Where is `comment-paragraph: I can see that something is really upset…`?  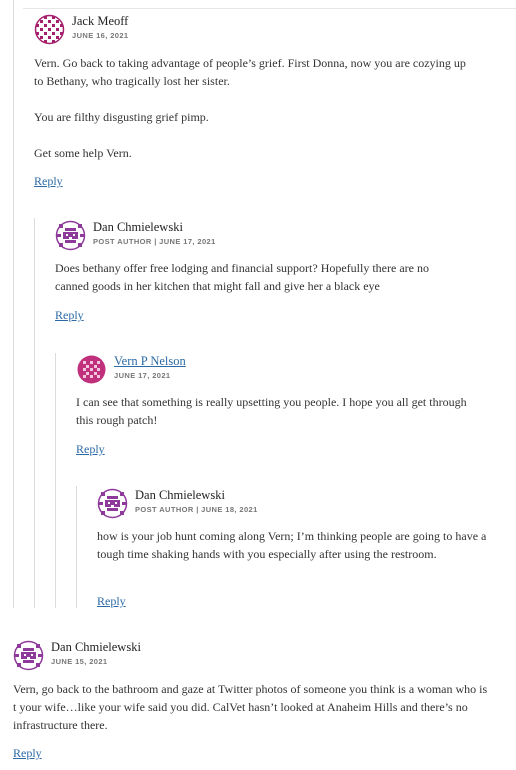
comment-paragraph: I can see that something is really upset… is located at coordinates (271, 411).